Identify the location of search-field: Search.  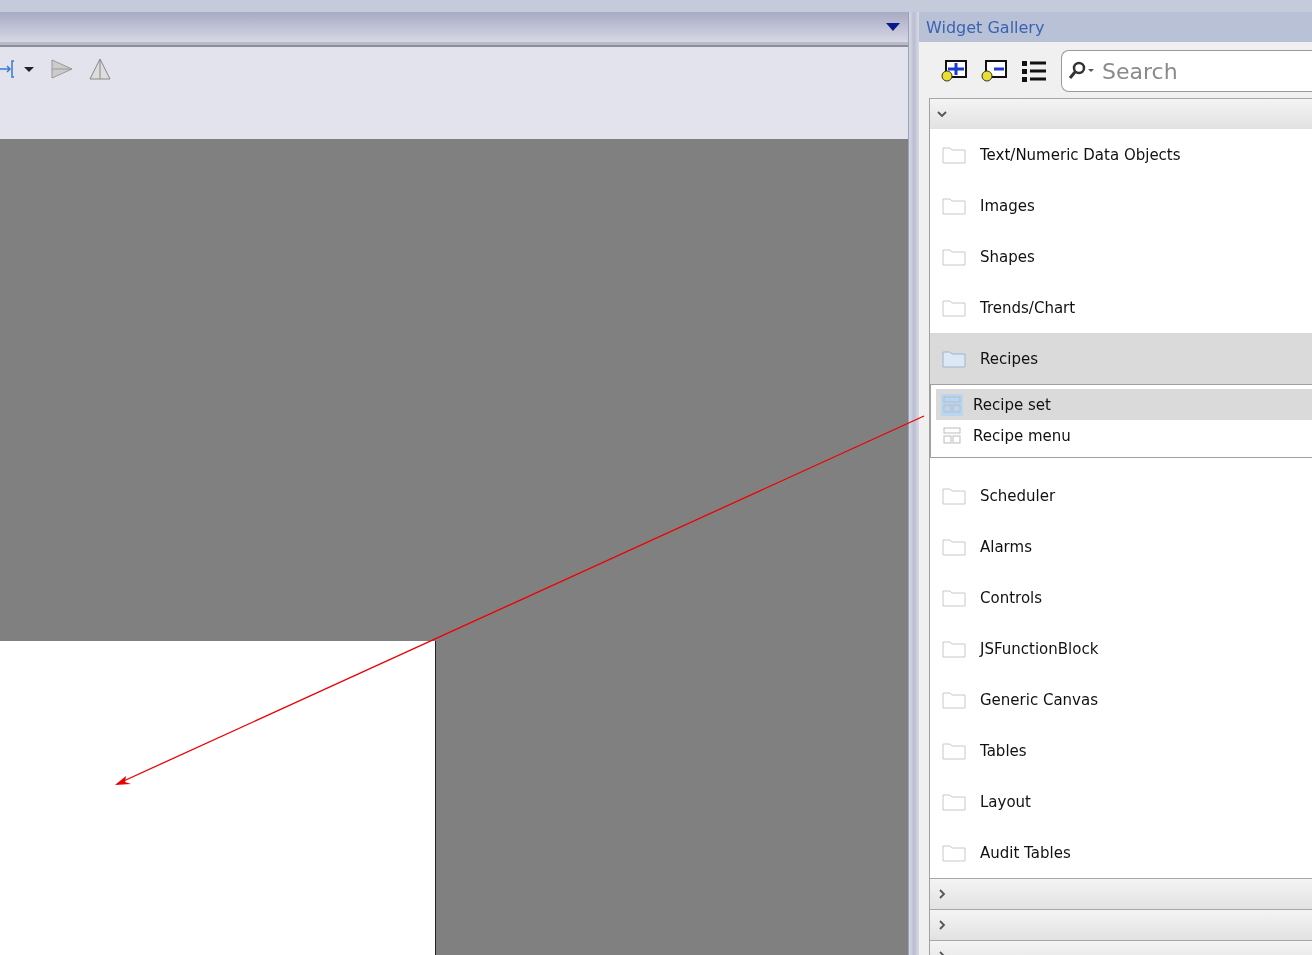
(1186, 71).